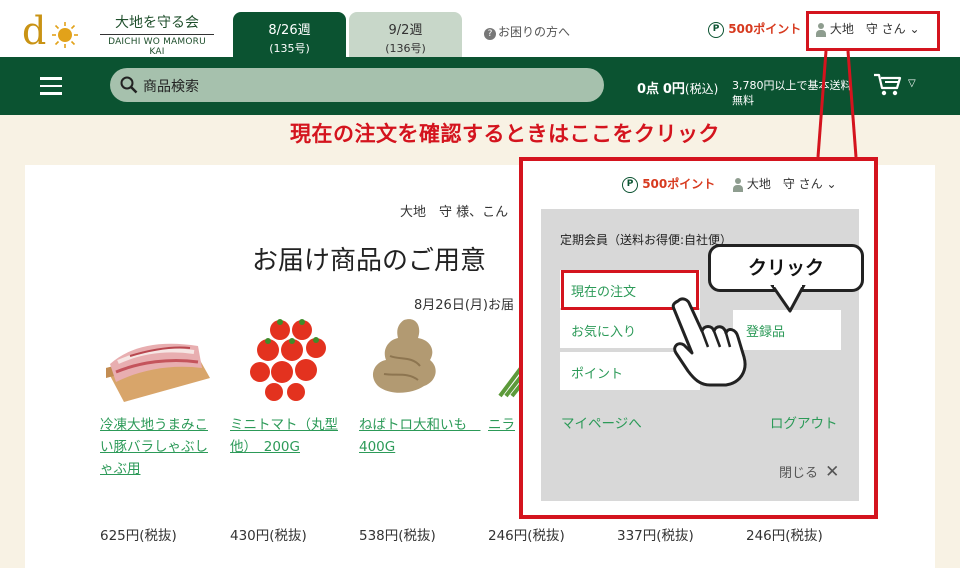  I want to click on close-button: 閉じる ✕, so click(809, 472).